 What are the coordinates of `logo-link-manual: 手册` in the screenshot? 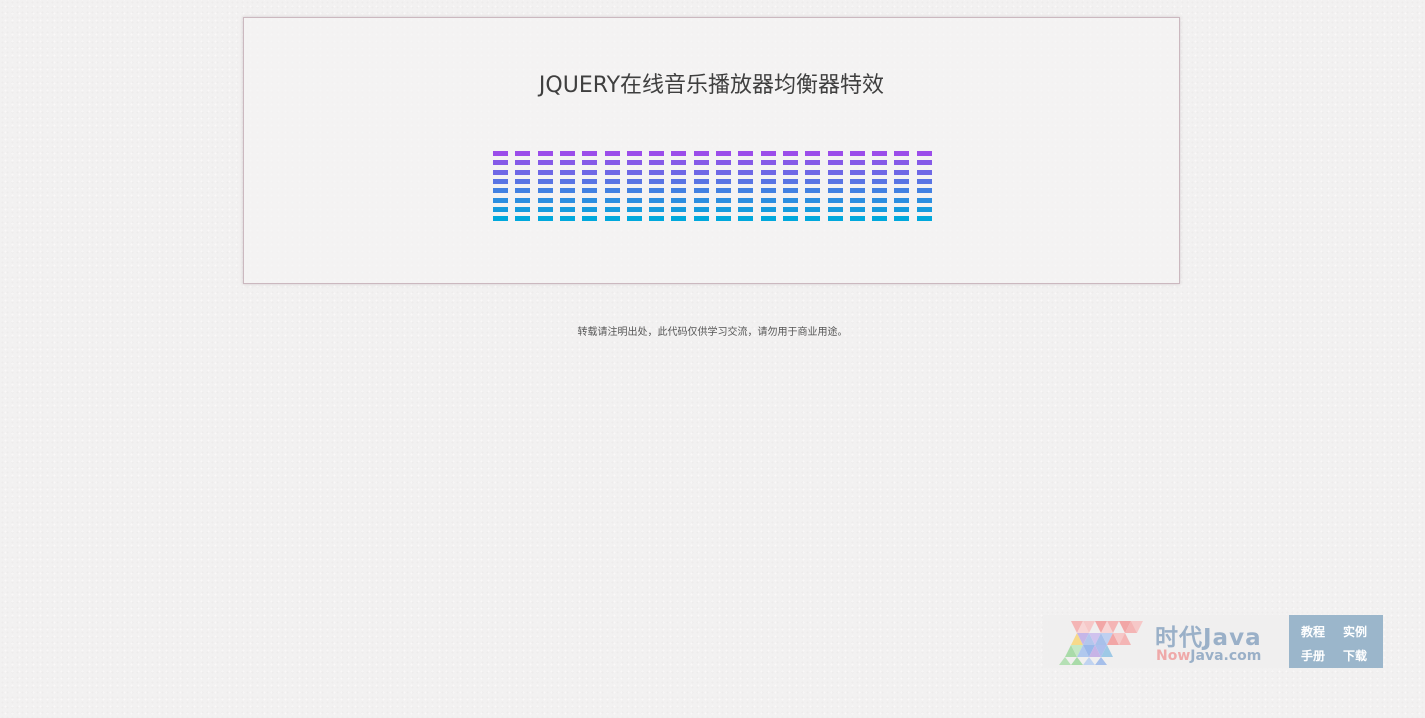 It's located at (1313, 655).